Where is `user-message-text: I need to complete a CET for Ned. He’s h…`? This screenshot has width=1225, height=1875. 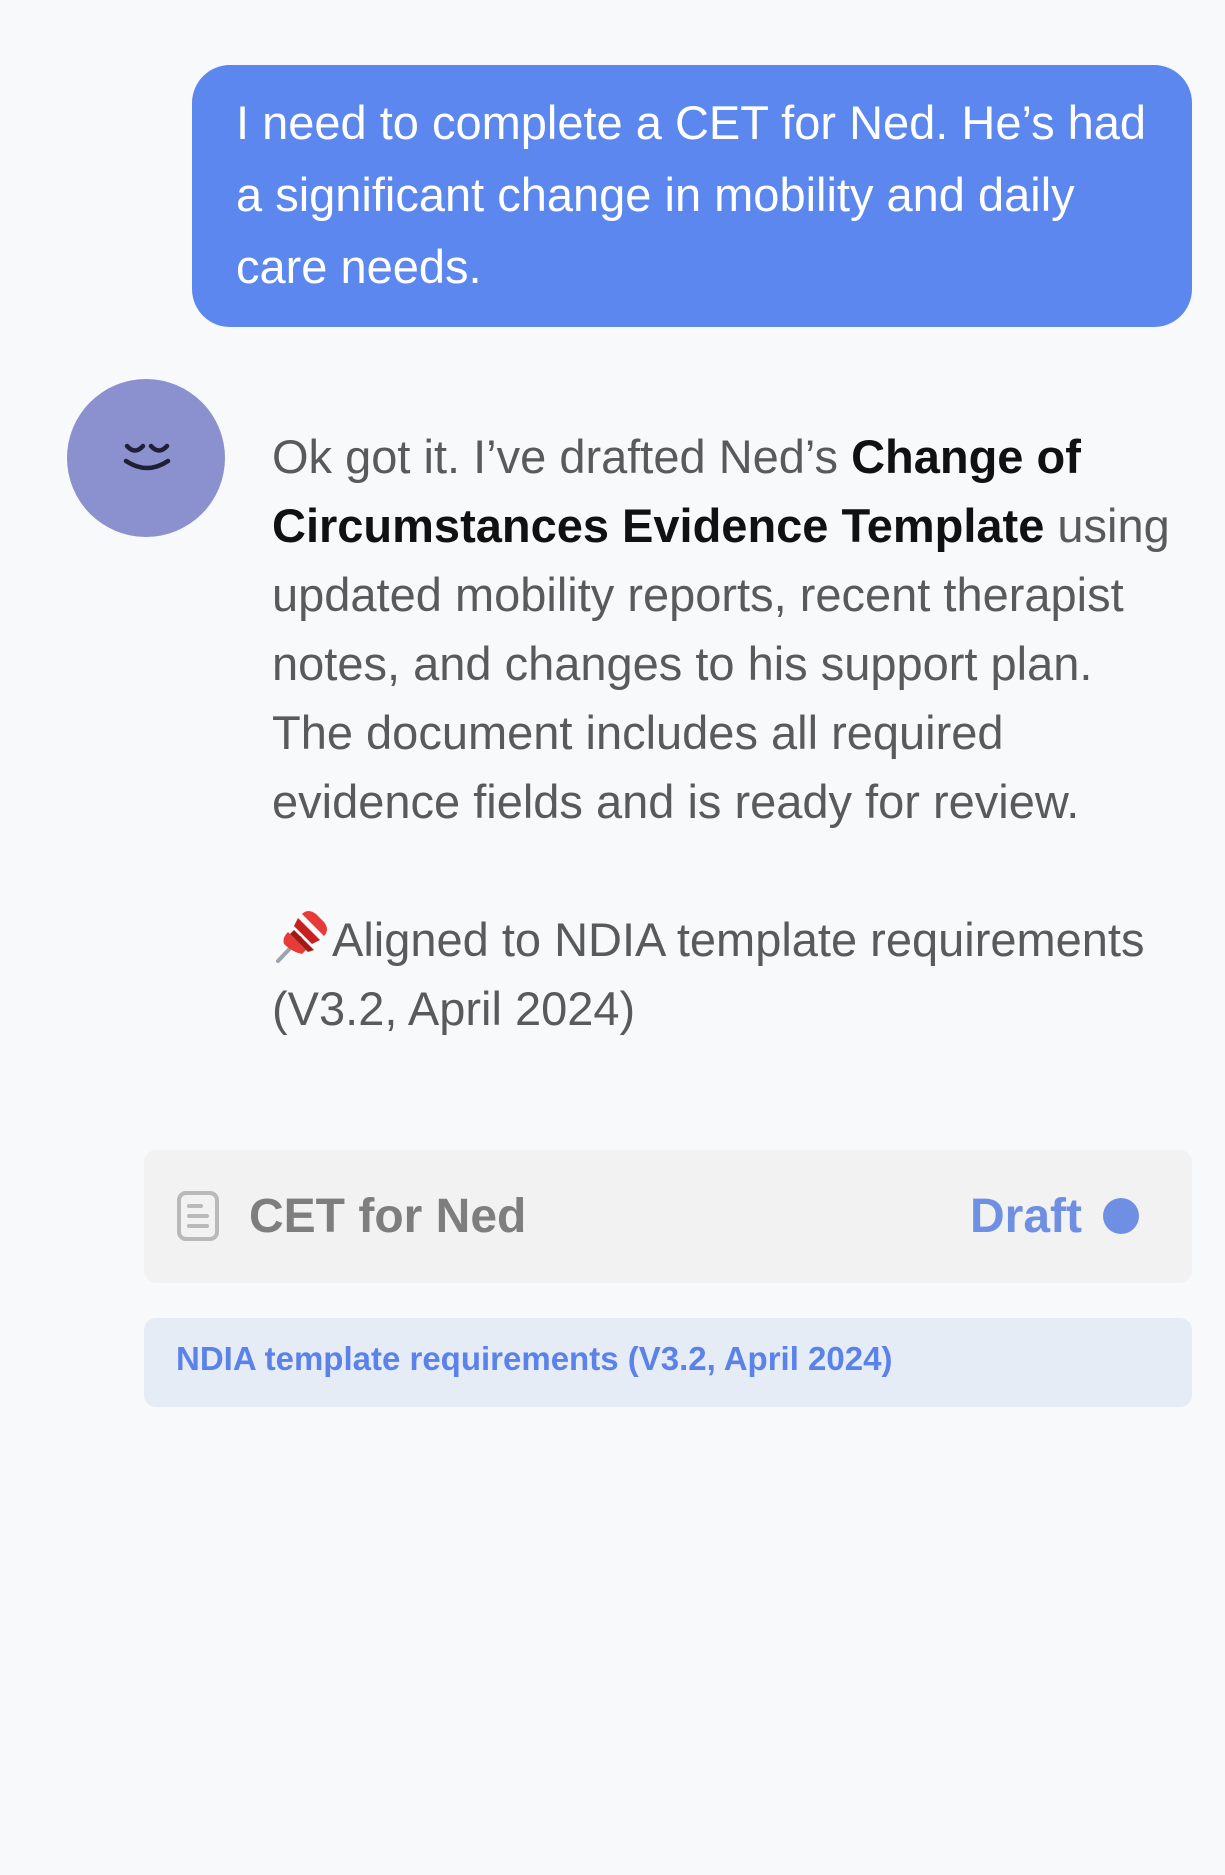
user-message-text: I need to complete a CET for Ned. He’s h… is located at coordinates (691, 194).